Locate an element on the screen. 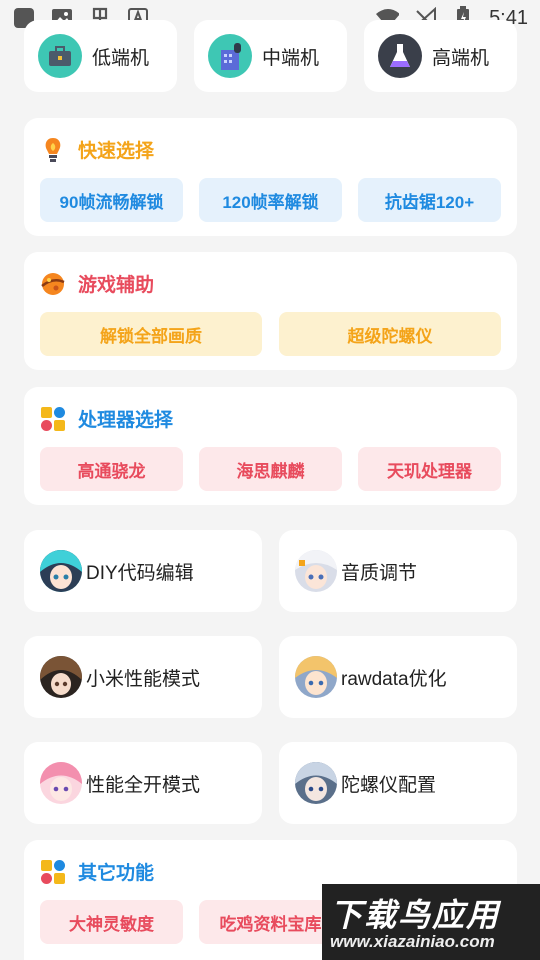 Image resolution: width=540 pixels, height=960 pixels. other-button-sensitivity: 大神灵敏度 is located at coordinates (111, 922).